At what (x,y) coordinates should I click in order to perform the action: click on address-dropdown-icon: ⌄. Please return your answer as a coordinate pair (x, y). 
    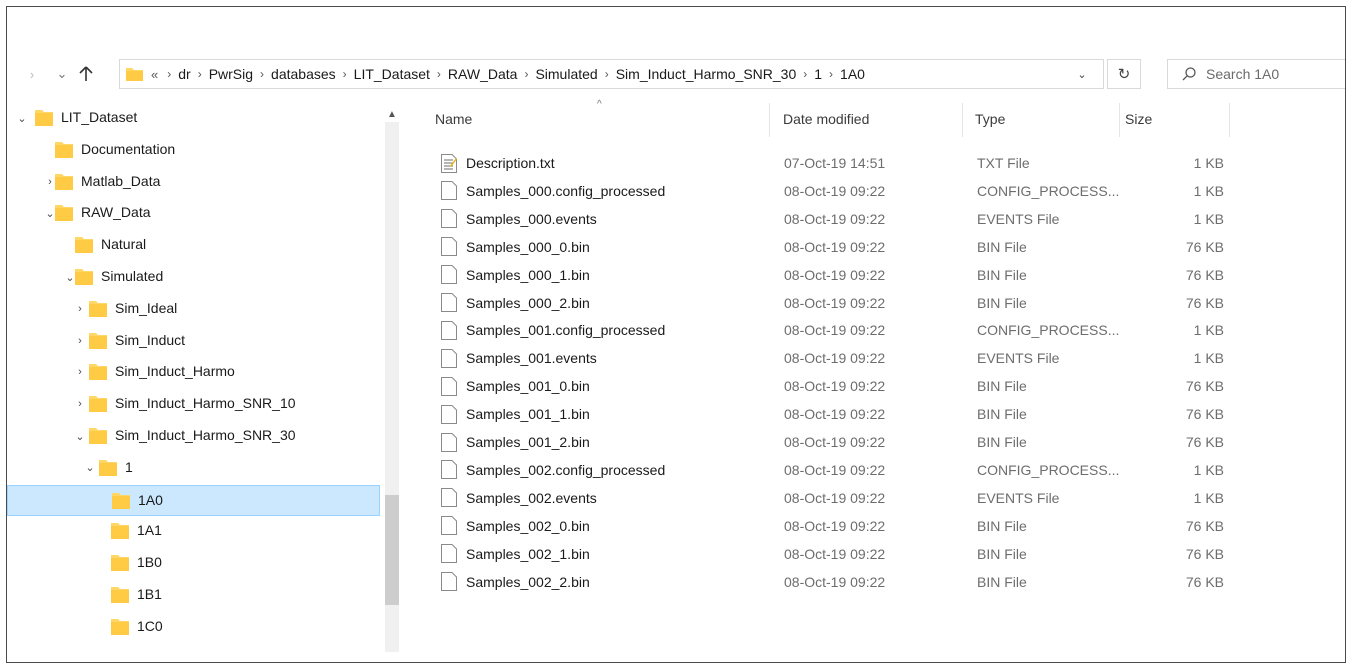
    Looking at the image, I should click on (1082, 74).